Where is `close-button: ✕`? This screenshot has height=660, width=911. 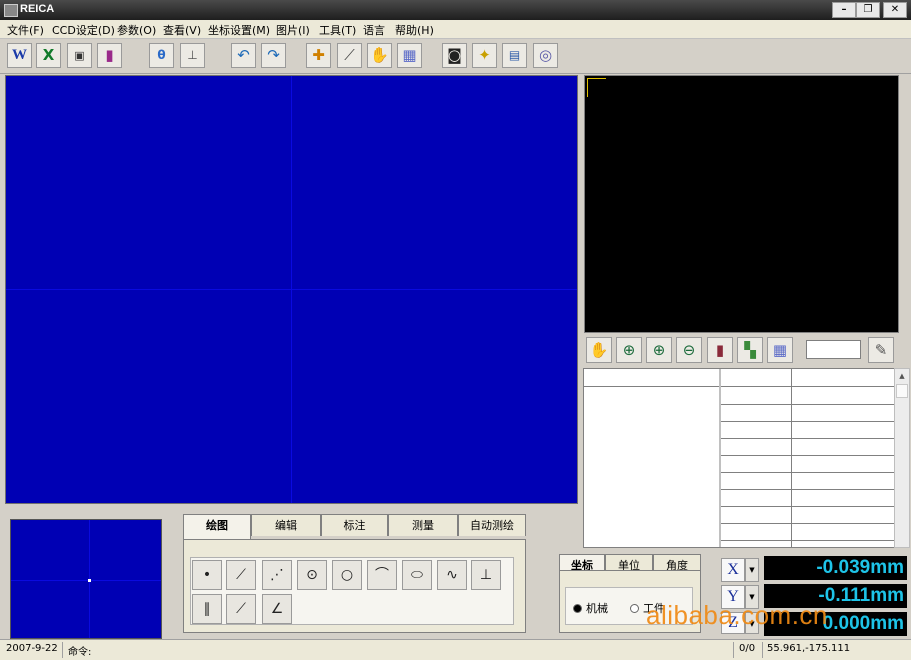 close-button: ✕ is located at coordinates (895, 10).